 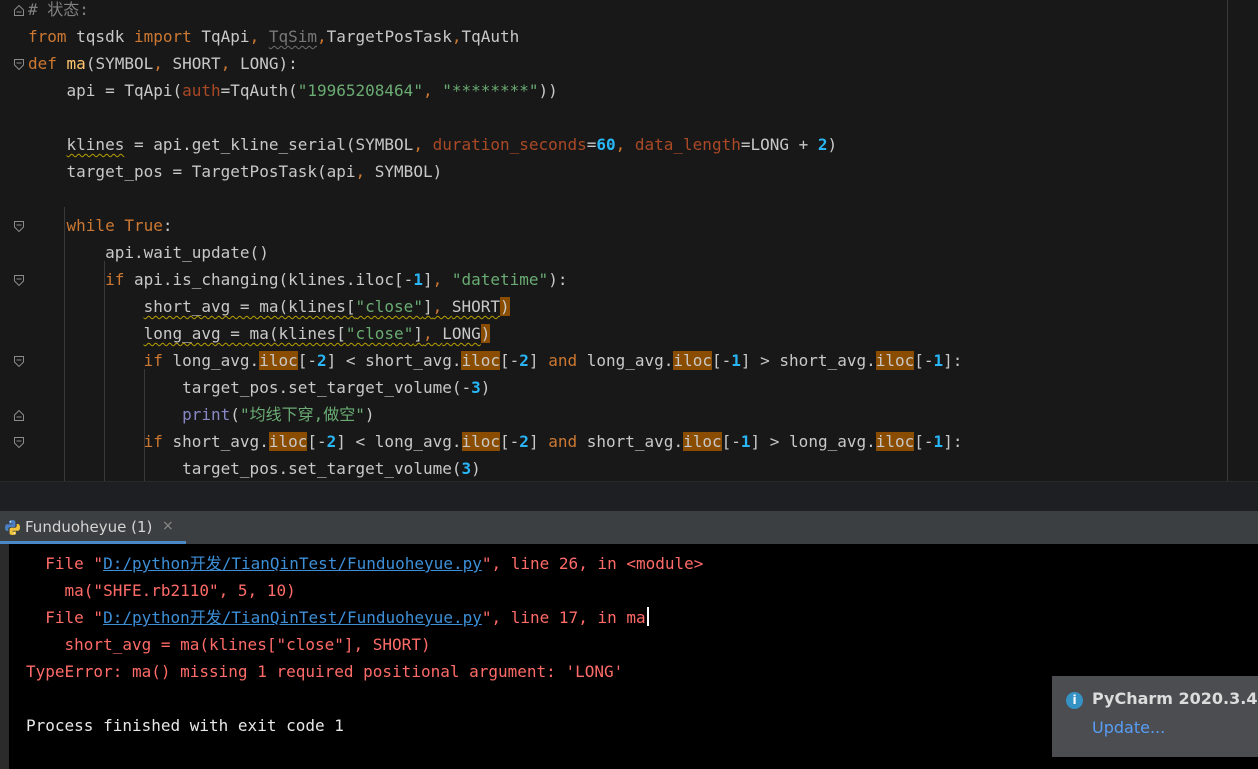 What do you see at coordinates (76, 63) in the screenshot?
I see `code-token: ma` at bounding box center [76, 63].